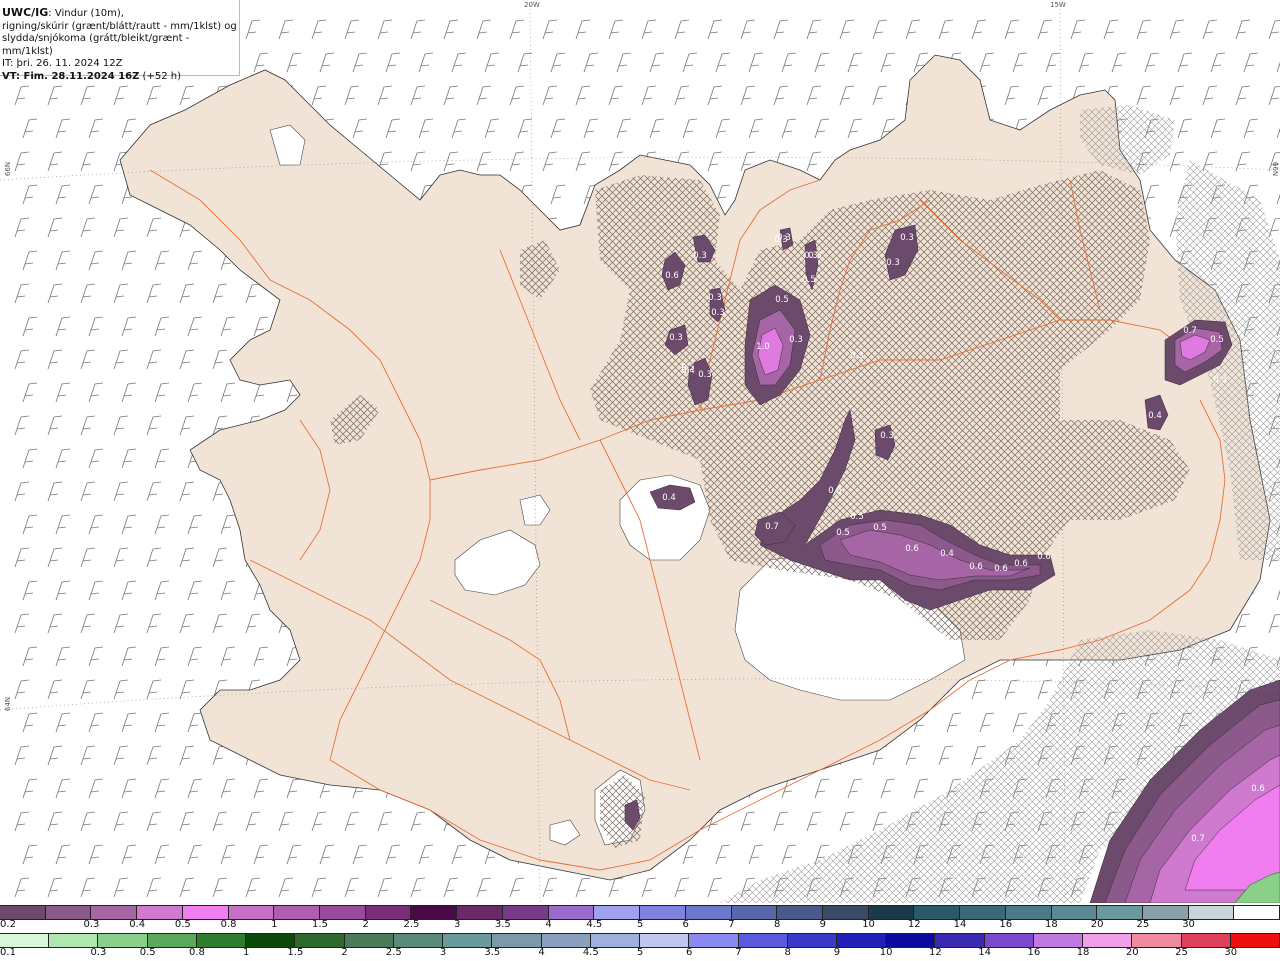 The height and width of the screenshot is (961, 1280). I want to click on precip-value-label: 0.6, so click(1021, 564).